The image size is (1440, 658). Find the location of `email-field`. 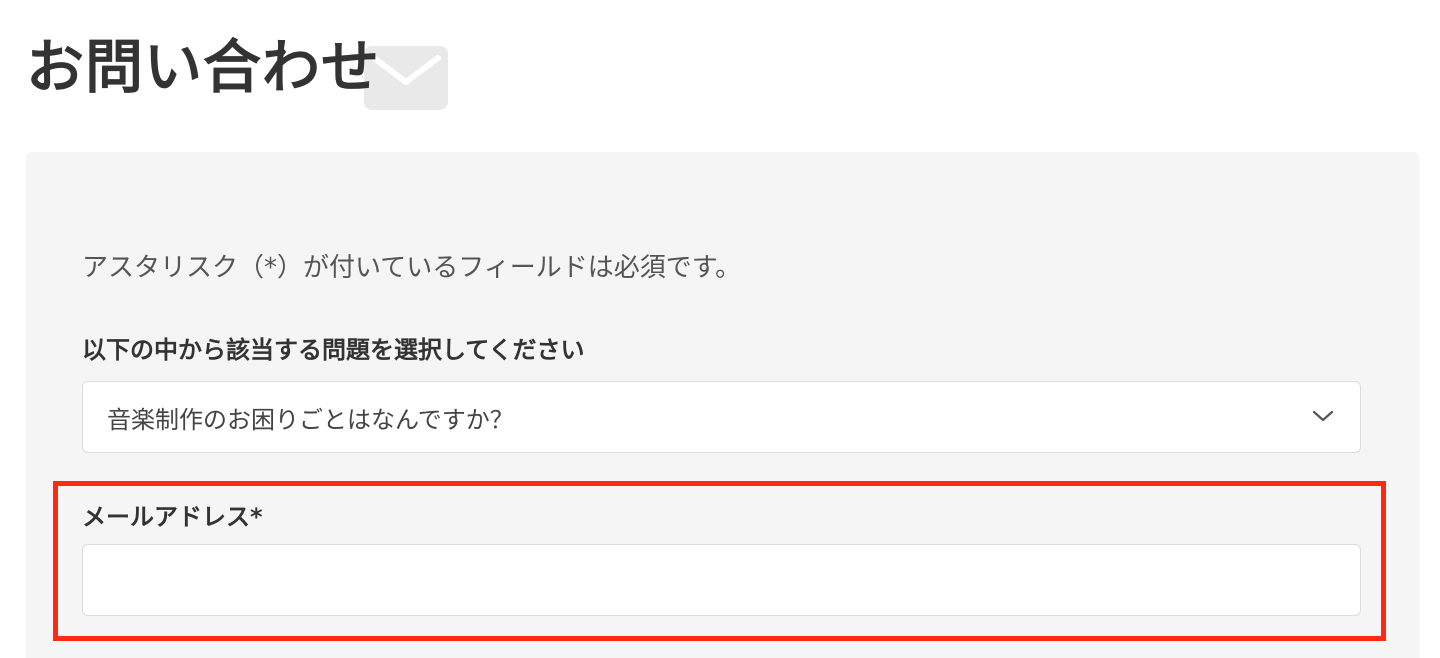

email-field is located at coordinates (721, 580).